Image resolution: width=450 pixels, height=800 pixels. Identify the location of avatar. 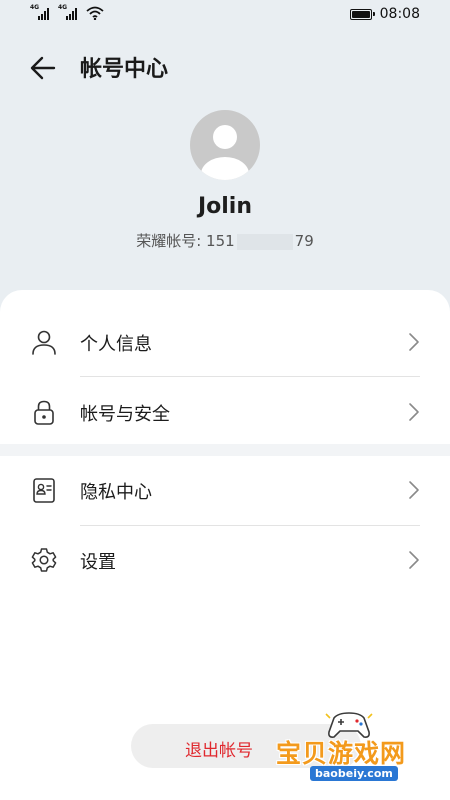
(225, 145).